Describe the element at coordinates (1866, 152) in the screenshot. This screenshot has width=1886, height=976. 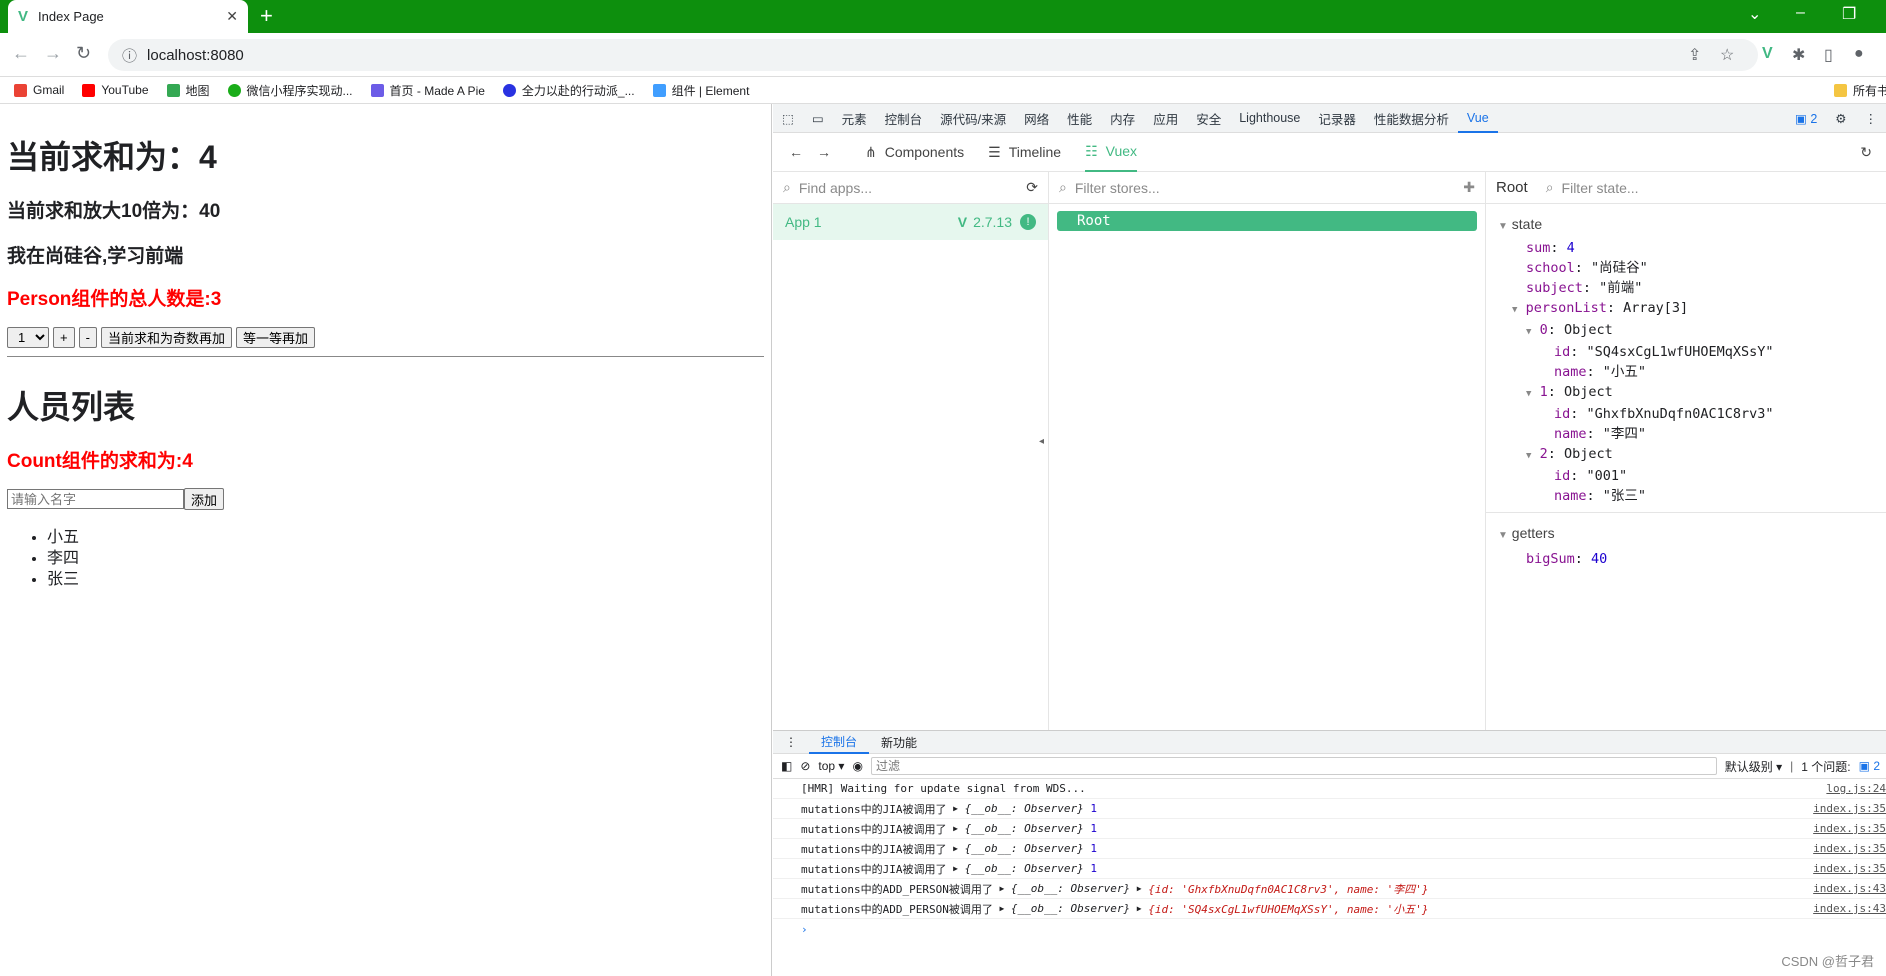
I see `refresh-icon: ↻` at that location.